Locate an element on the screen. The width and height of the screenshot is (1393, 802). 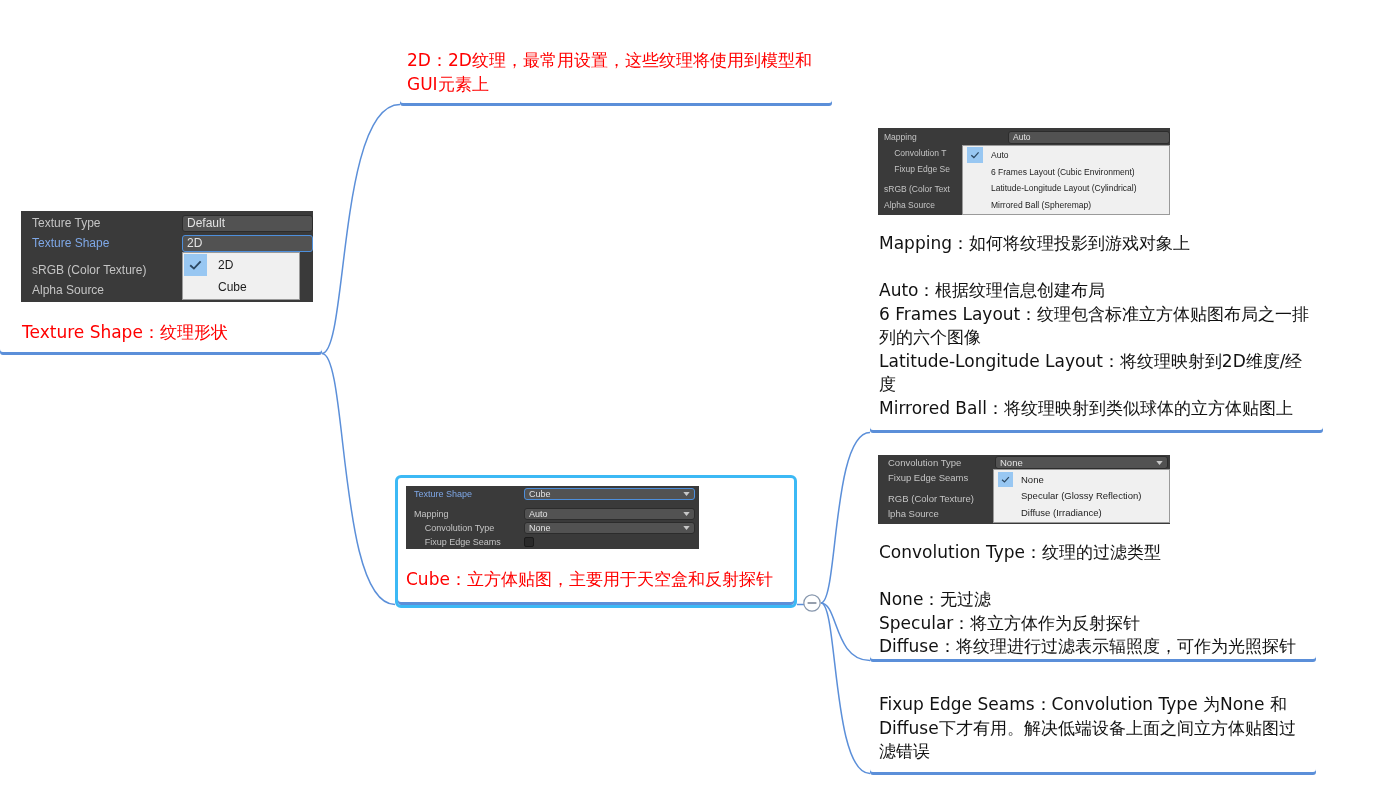
menu-option: 2D is located at coordinates (241, 265).